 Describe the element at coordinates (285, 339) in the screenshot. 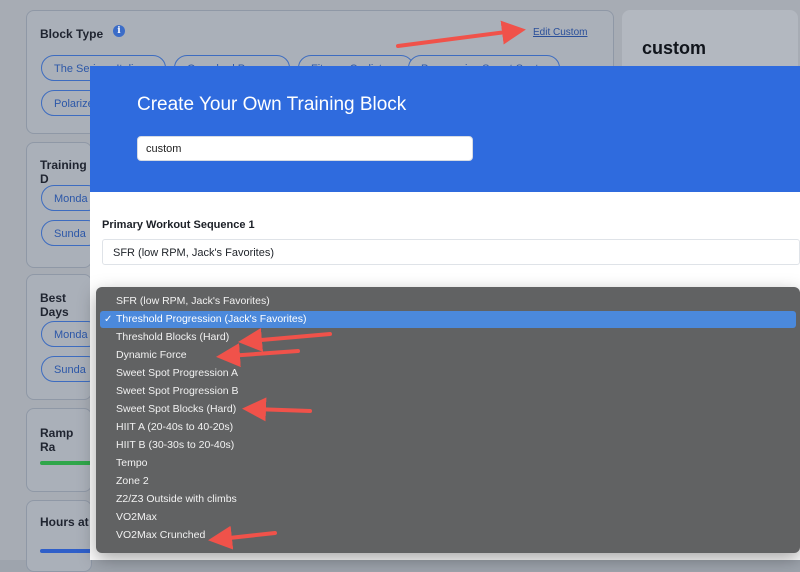

I see `arrow-to-threshold-blocks` at that location.